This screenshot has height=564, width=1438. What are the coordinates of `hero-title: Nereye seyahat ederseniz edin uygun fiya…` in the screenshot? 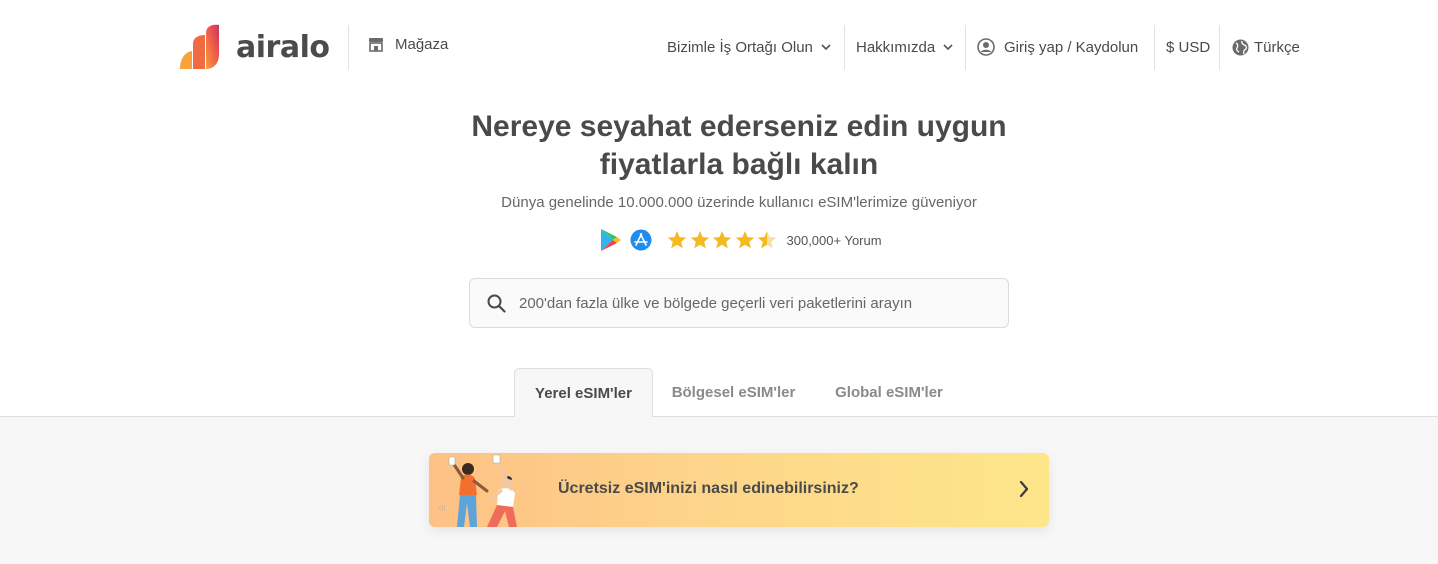 It's located at (719, 146).